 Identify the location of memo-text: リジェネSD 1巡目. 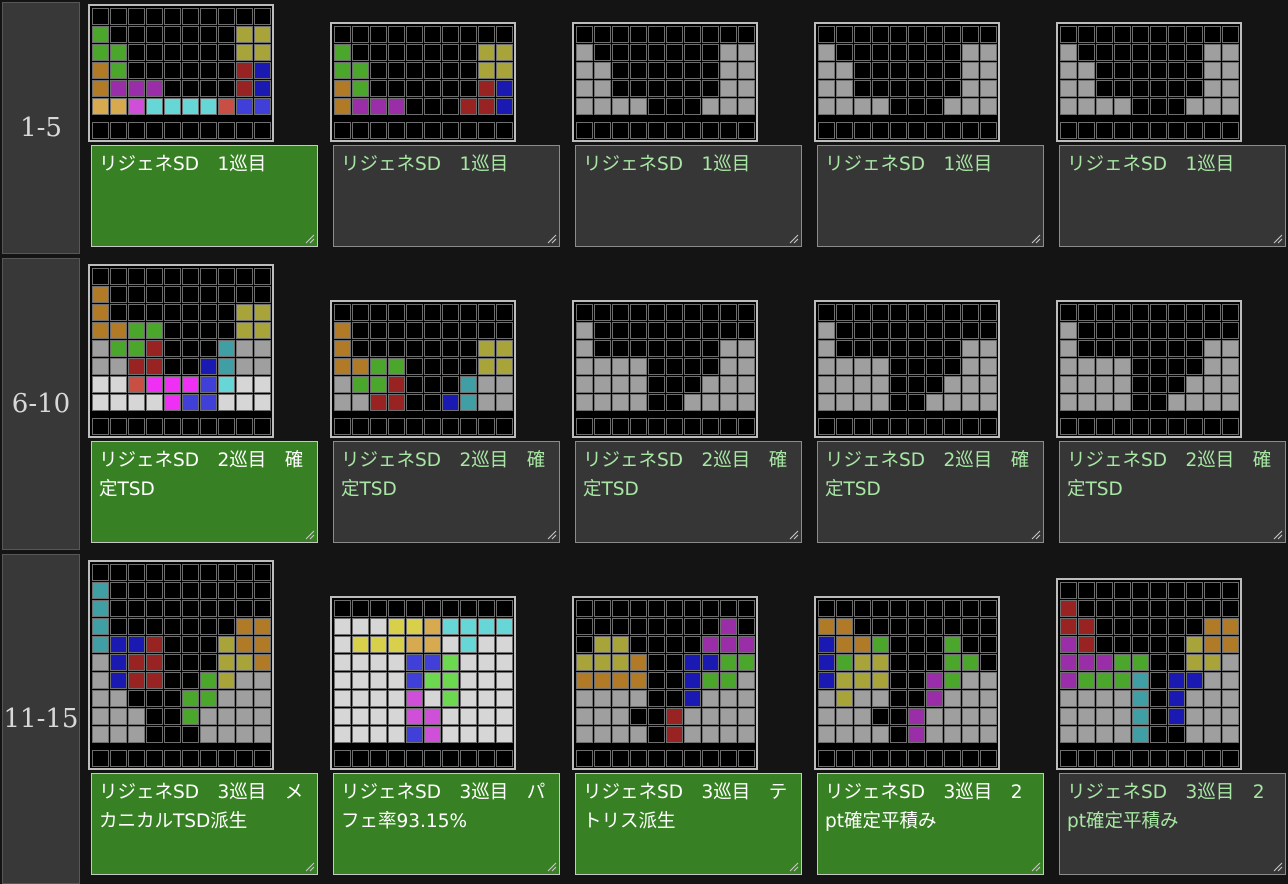
(909, 164).